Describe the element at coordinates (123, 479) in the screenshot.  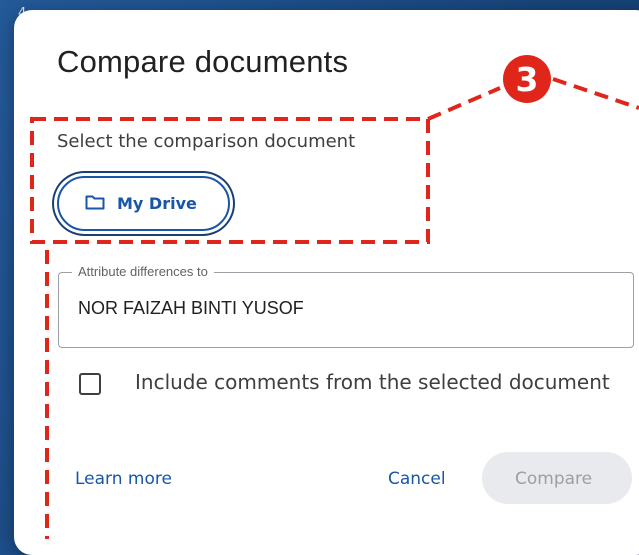
I see `learn-more-link: Learn more` at that location.